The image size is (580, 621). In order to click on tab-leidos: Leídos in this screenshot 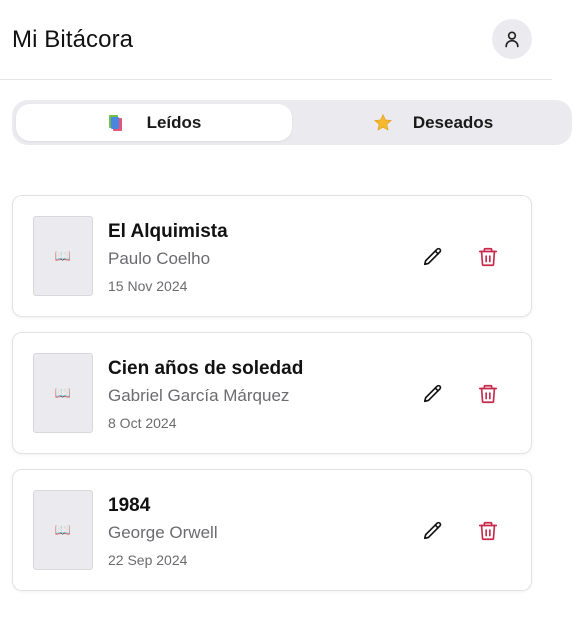, I will do `click(154, 122)`.